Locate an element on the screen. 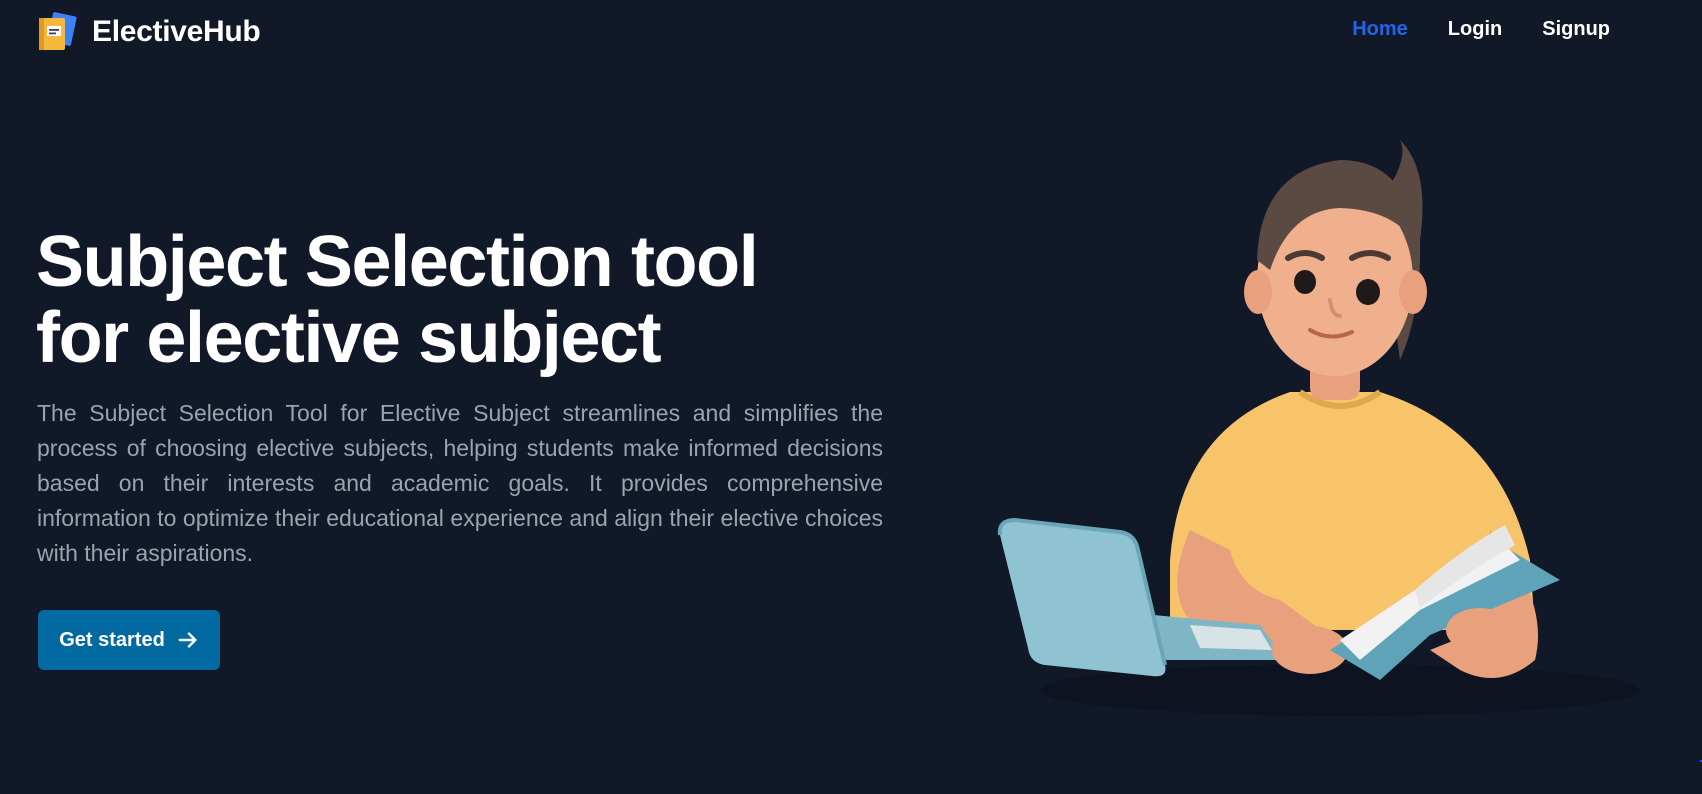 The width and height of the screenshot is (1702, 794). top-nav: Home Login Signup is located at coordinates (1481, 29).